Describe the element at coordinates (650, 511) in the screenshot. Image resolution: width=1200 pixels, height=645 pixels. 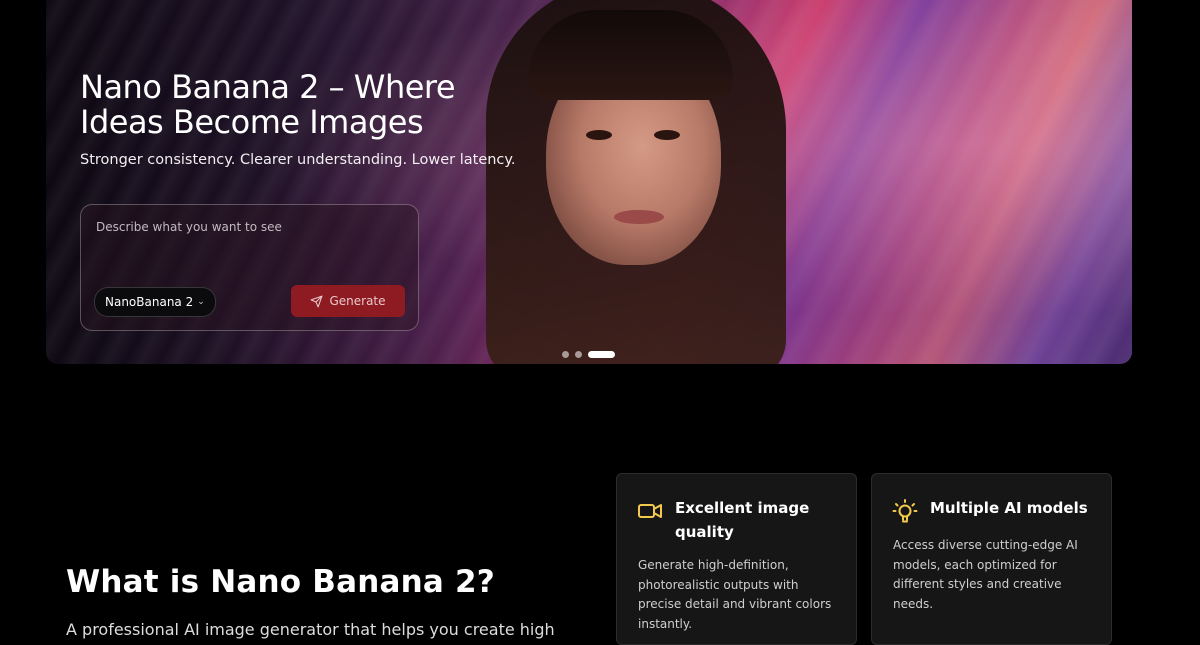
I see `video-camera-icon` at that location.